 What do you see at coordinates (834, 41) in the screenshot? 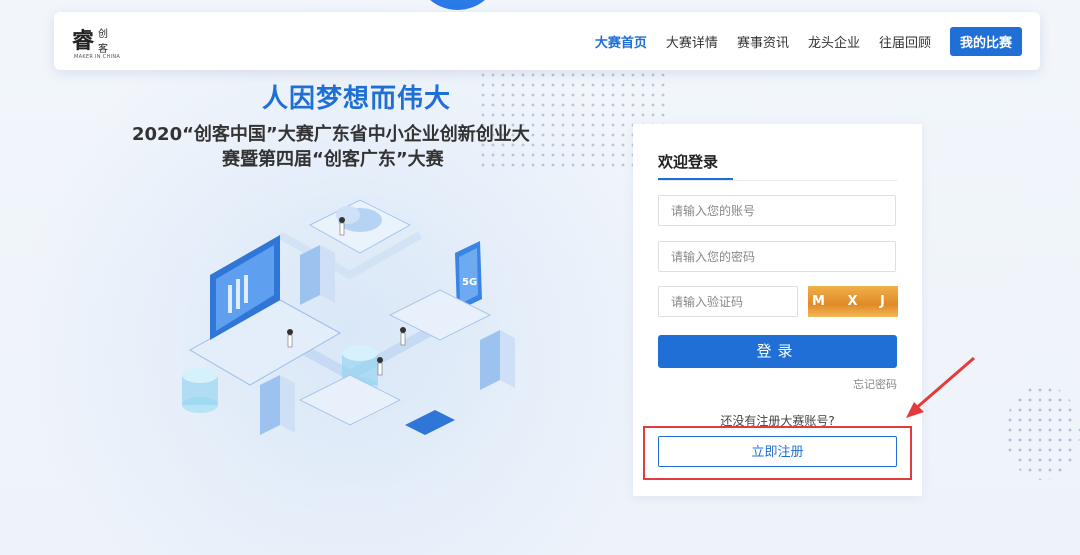
I see `nav-item-enterprises: 龙头企业` at bounding box center [834, 41].